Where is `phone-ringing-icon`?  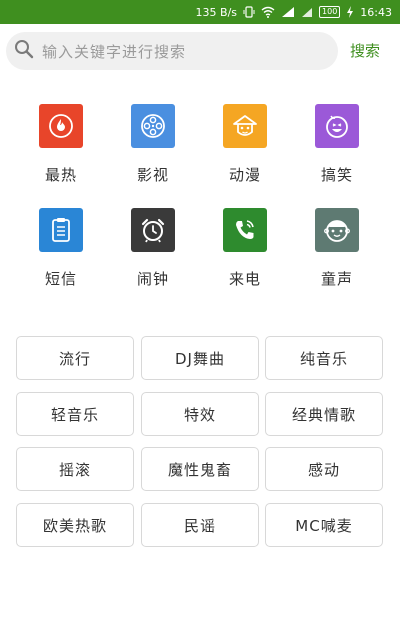
phone-ringing-icon is located at coordinates (245, 230).